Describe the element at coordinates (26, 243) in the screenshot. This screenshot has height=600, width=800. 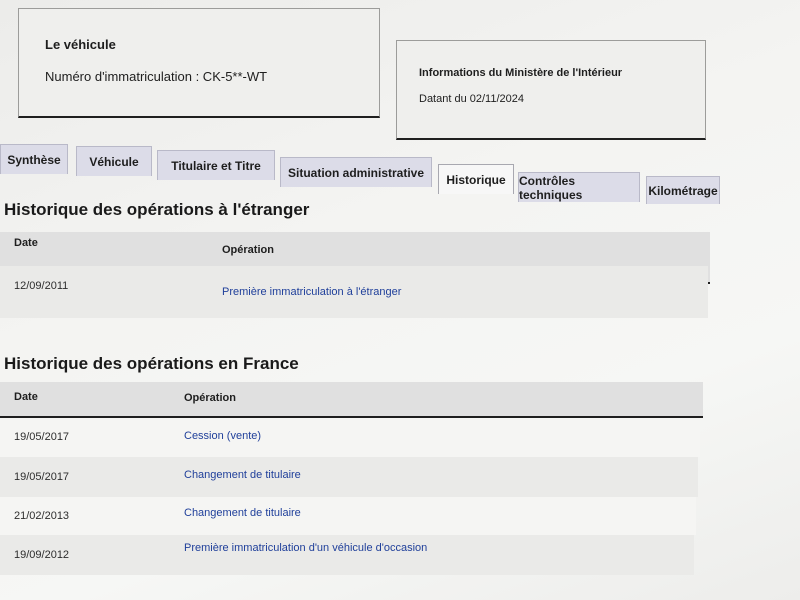
I see `foreign-header-date: Date` at that location.